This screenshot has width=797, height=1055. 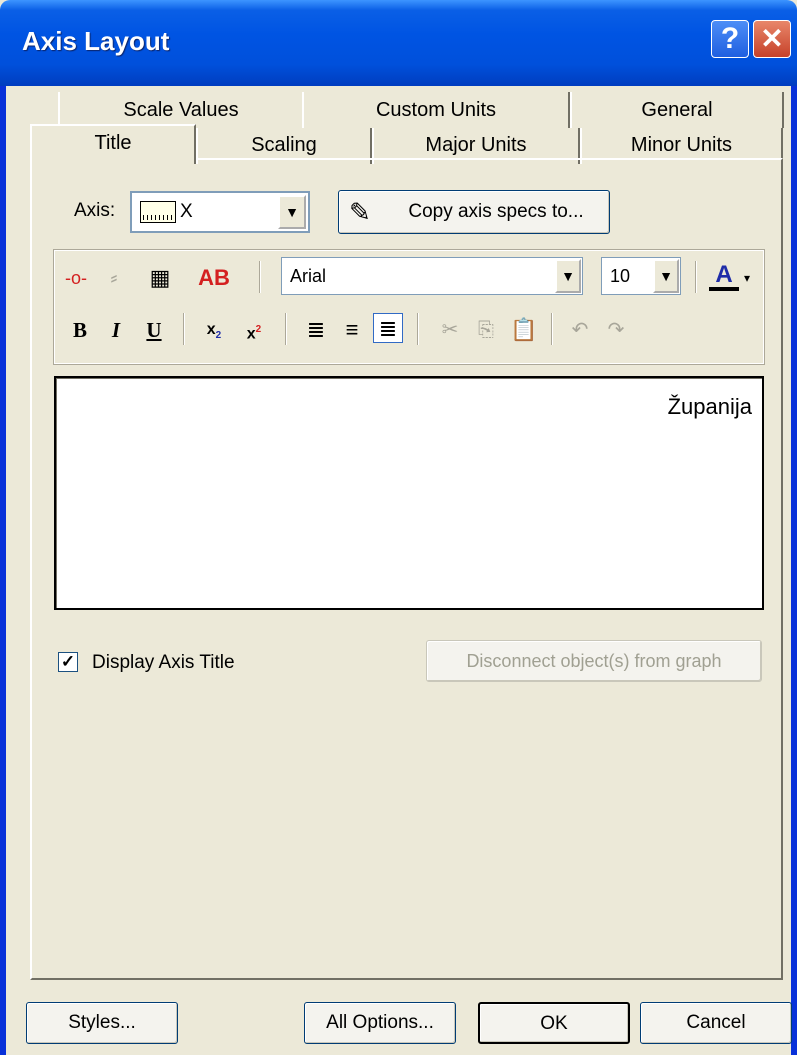 I want to click on font-select: Arial ▼, so click(x=432, y=276).